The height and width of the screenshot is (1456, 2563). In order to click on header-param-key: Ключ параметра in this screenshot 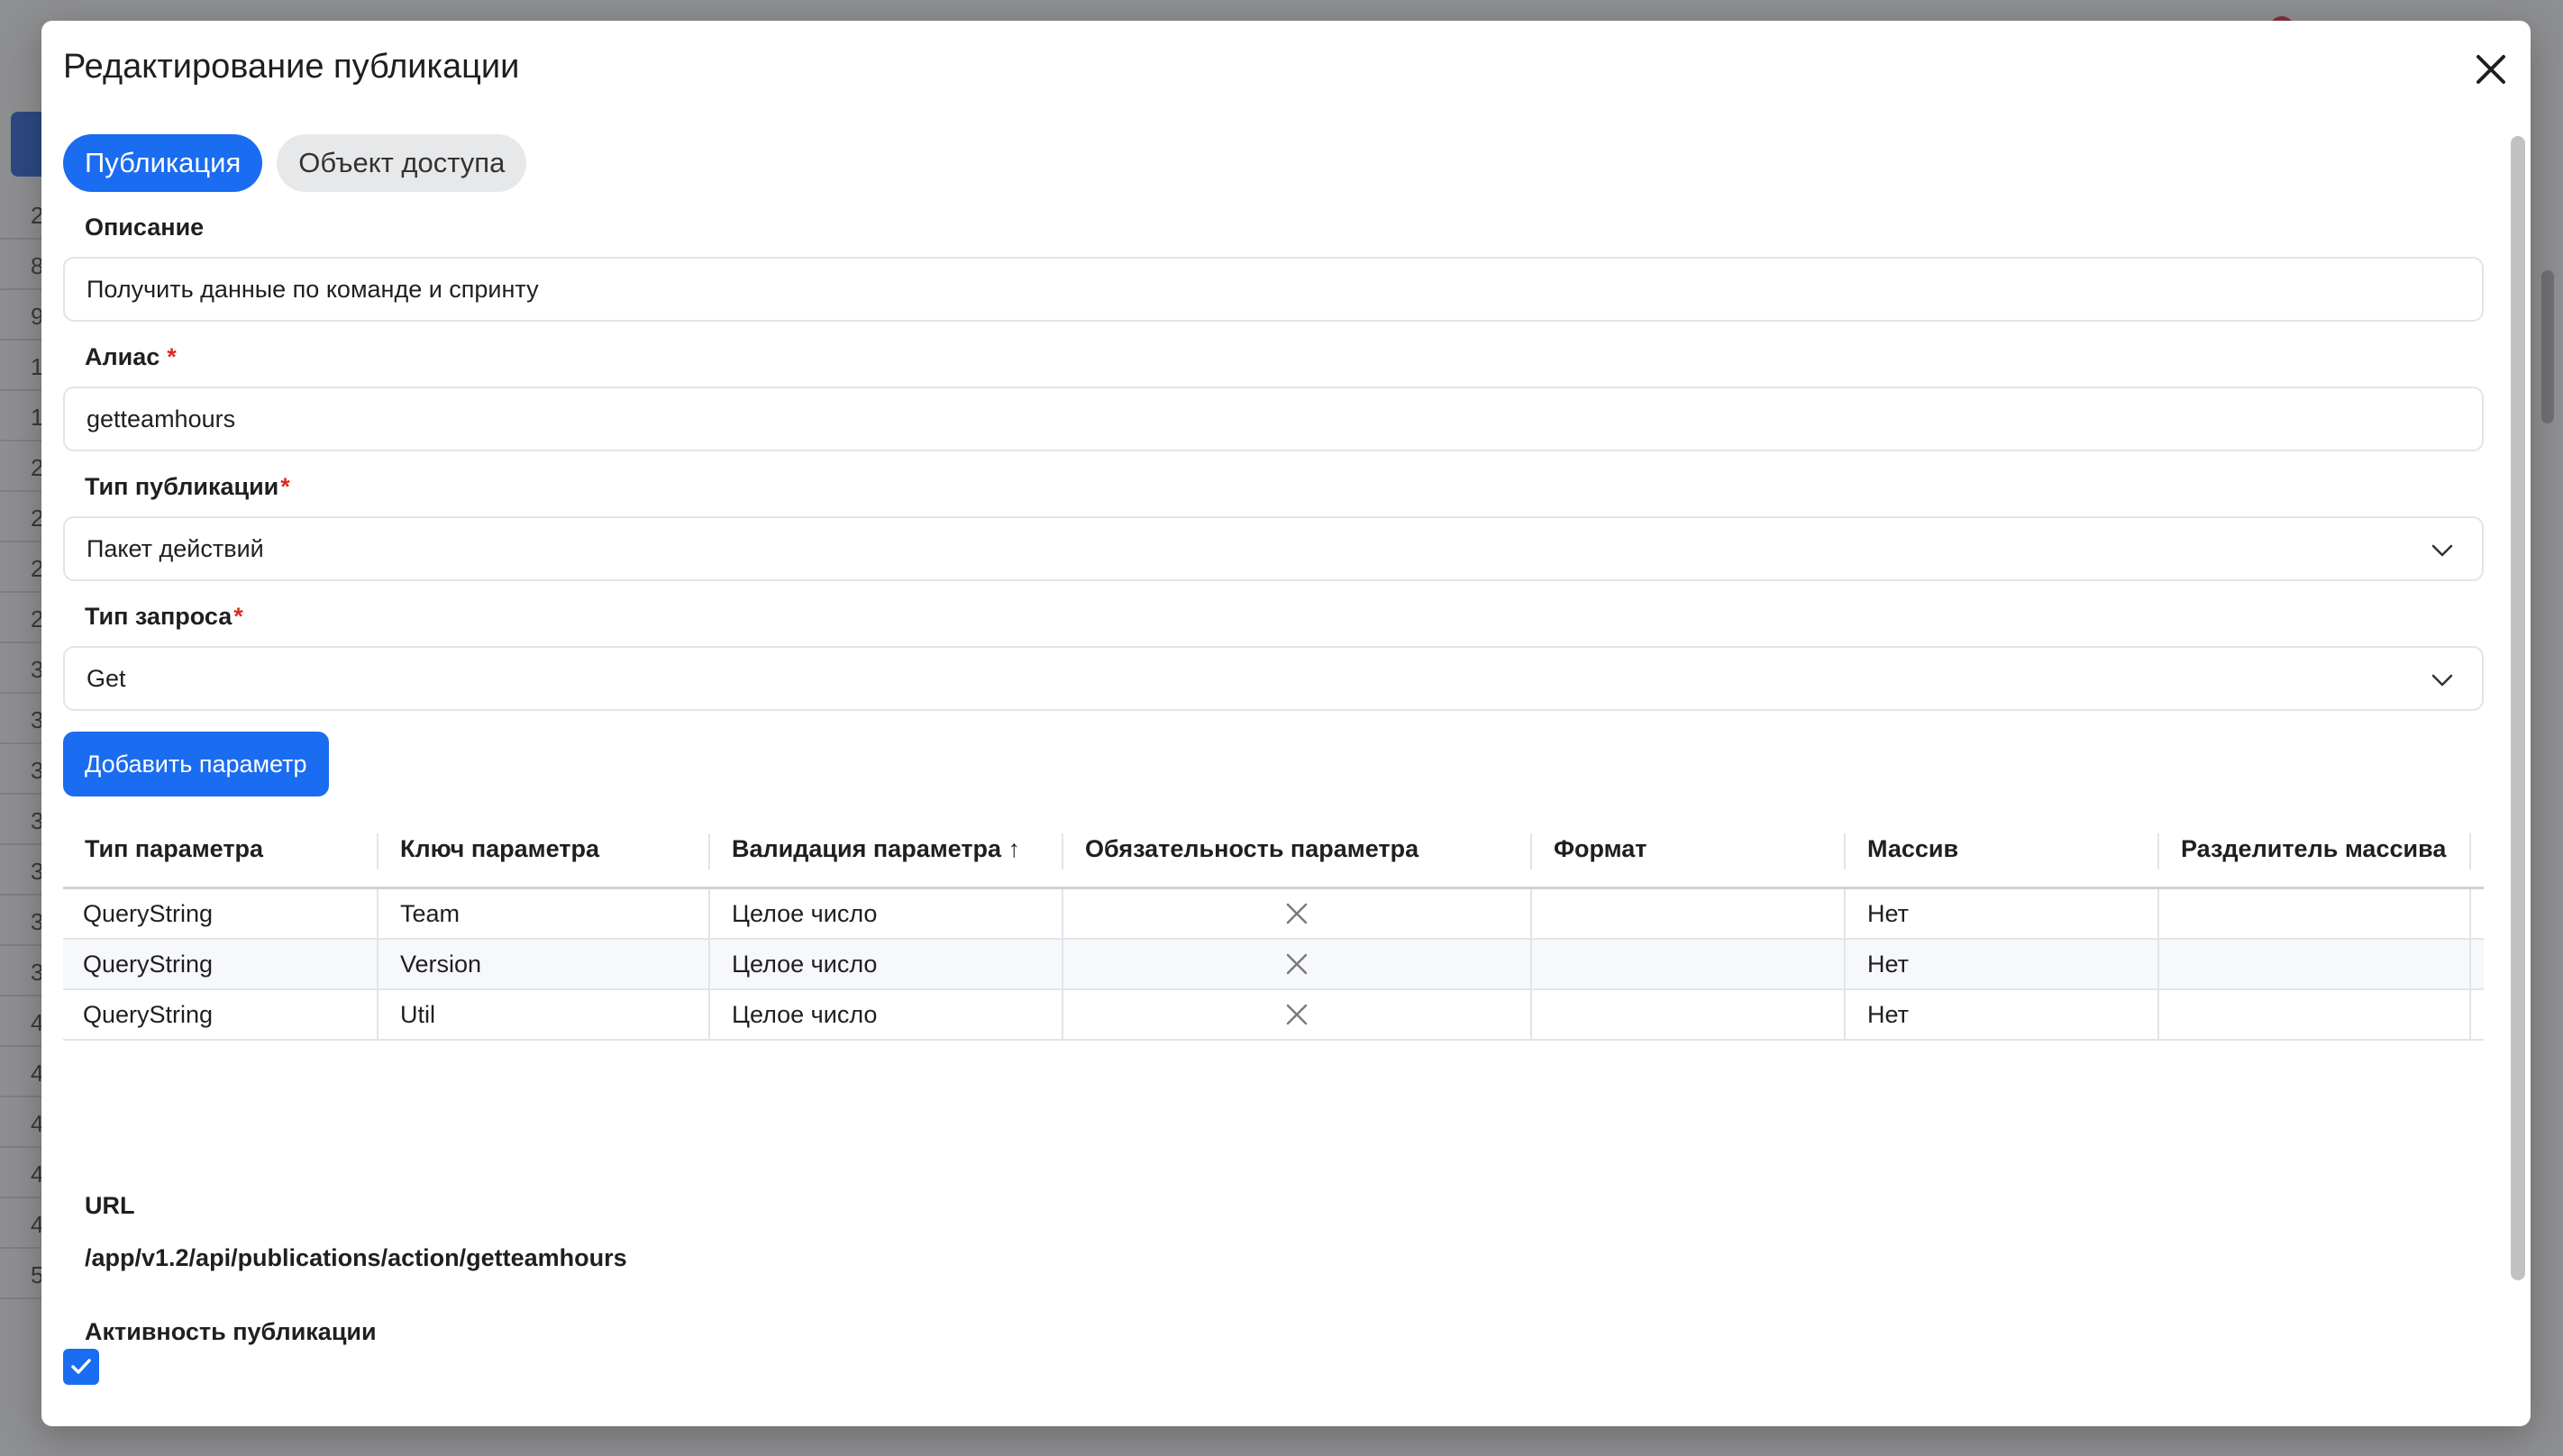, I will do `click(544, 849)`.